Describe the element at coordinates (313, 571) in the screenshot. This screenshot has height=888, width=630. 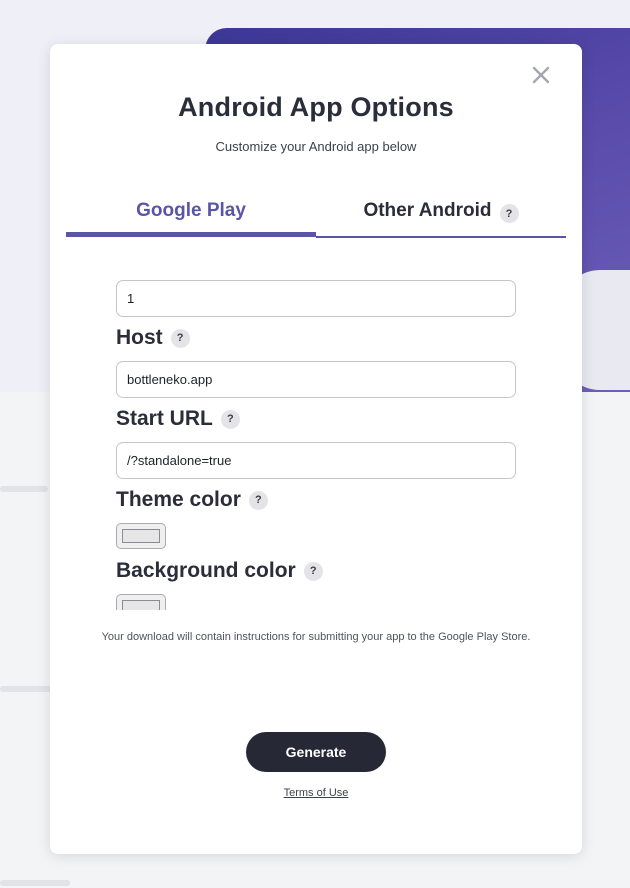
I see `background-color-help-icon: ?` at that location.